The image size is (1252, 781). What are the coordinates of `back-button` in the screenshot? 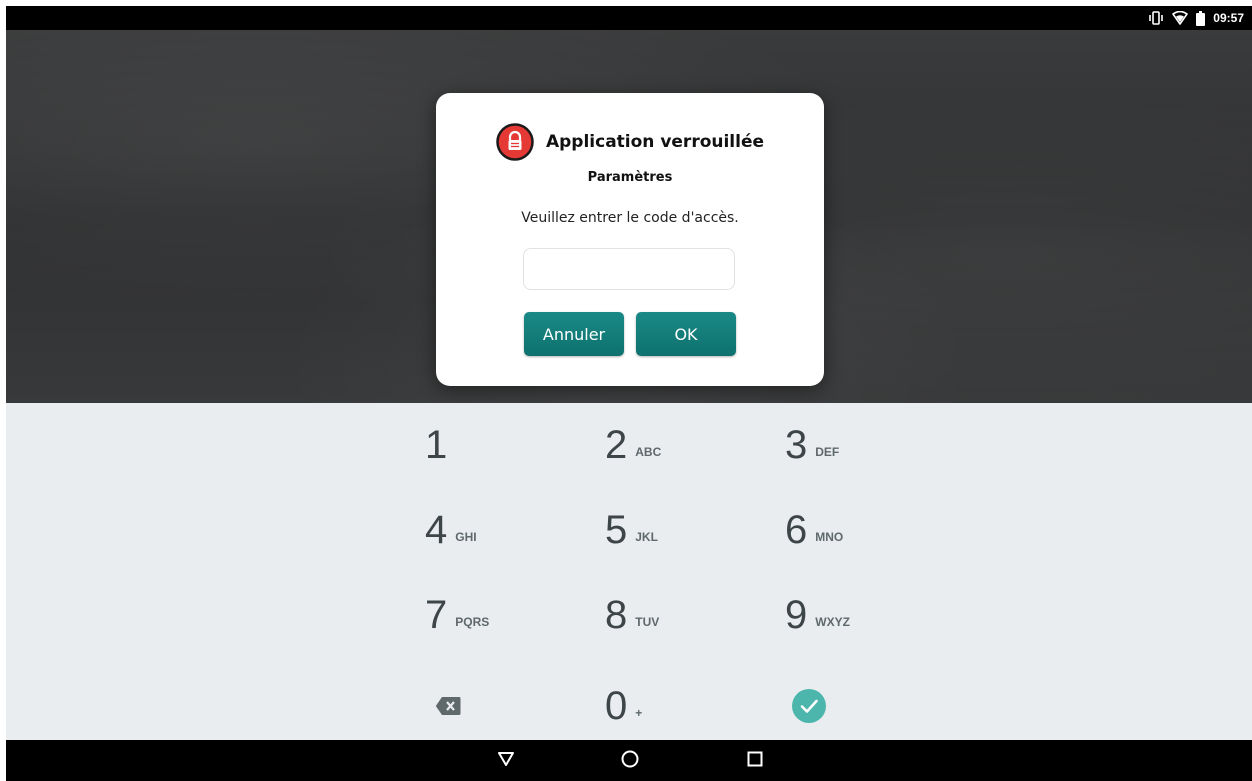 It's located at (506, 760).